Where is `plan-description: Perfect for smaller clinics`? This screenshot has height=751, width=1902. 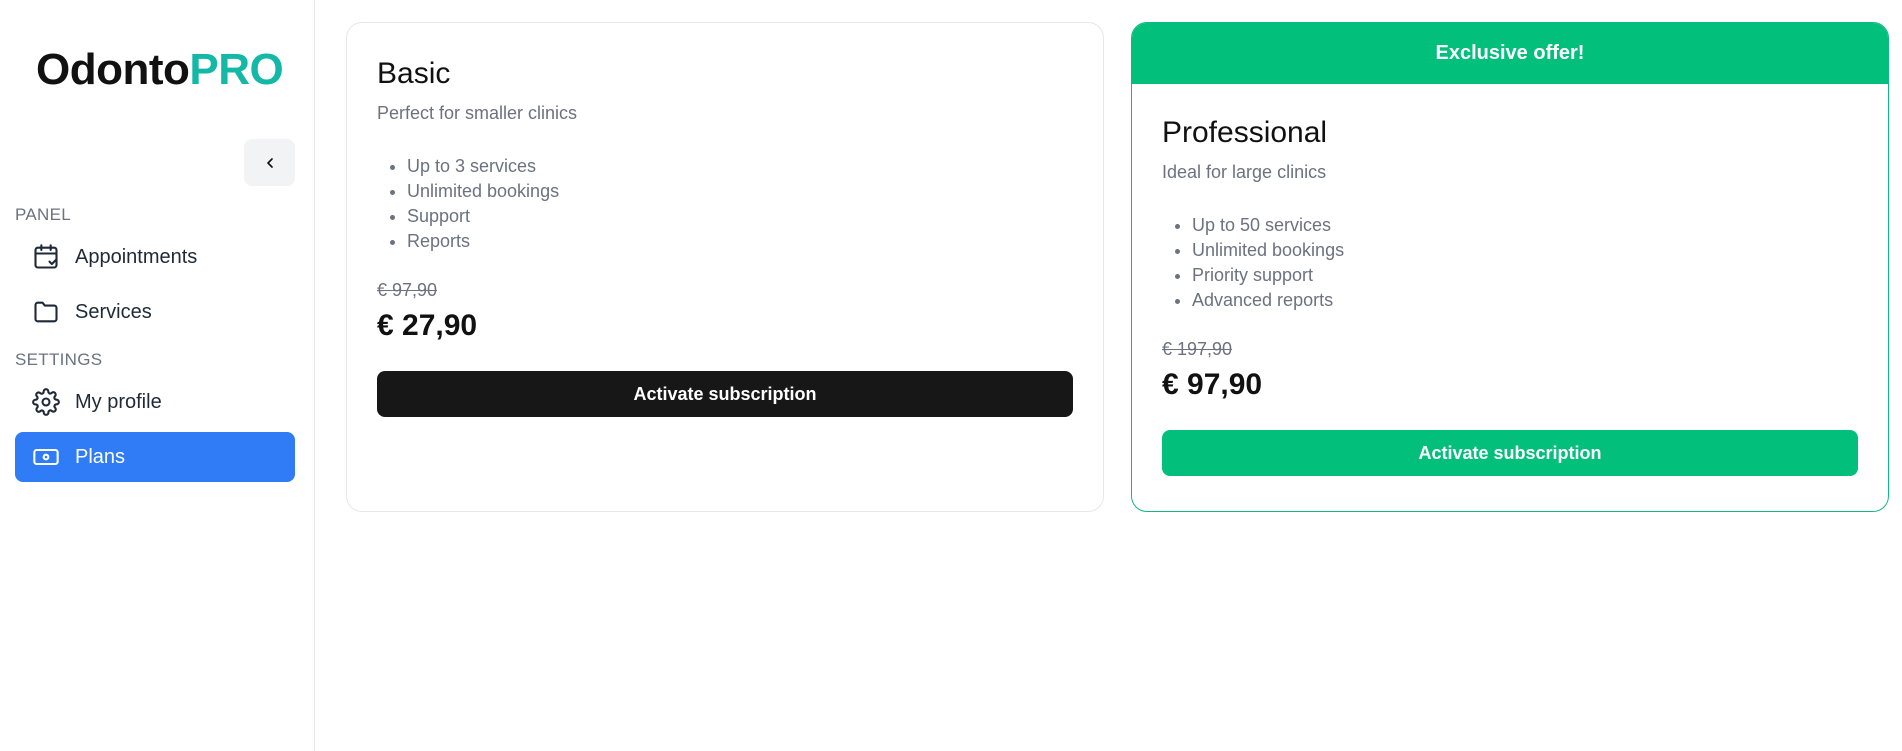 plan-description: Perfect for smaller clinics is located at coordinates (477, 113).